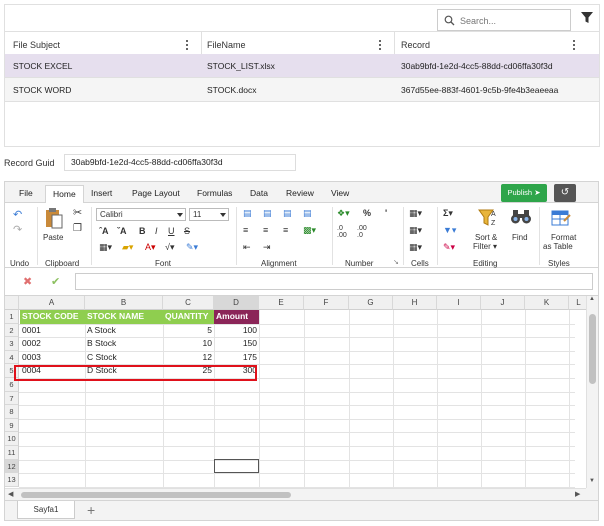  What do you see at coordinates (17, 214) in the screenshot?
I see `undo-icon: ↶` at bounding box center [17, 214].